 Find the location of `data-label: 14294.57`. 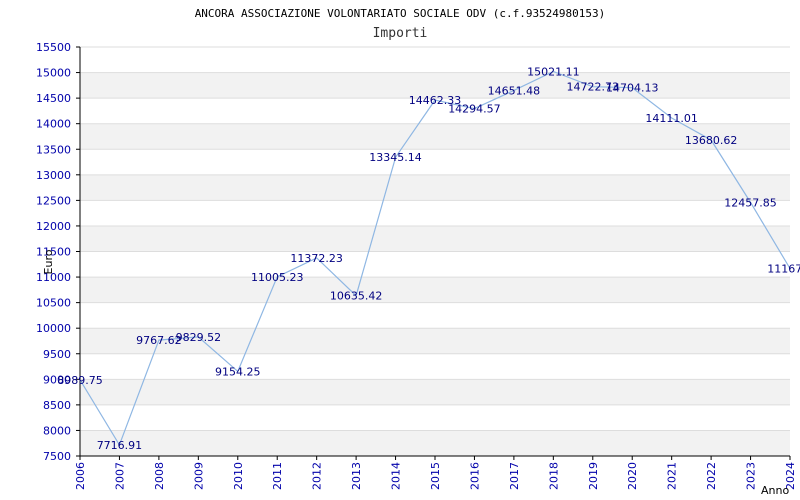

data-label: 14294.57 is located at coordinates (474, 109).